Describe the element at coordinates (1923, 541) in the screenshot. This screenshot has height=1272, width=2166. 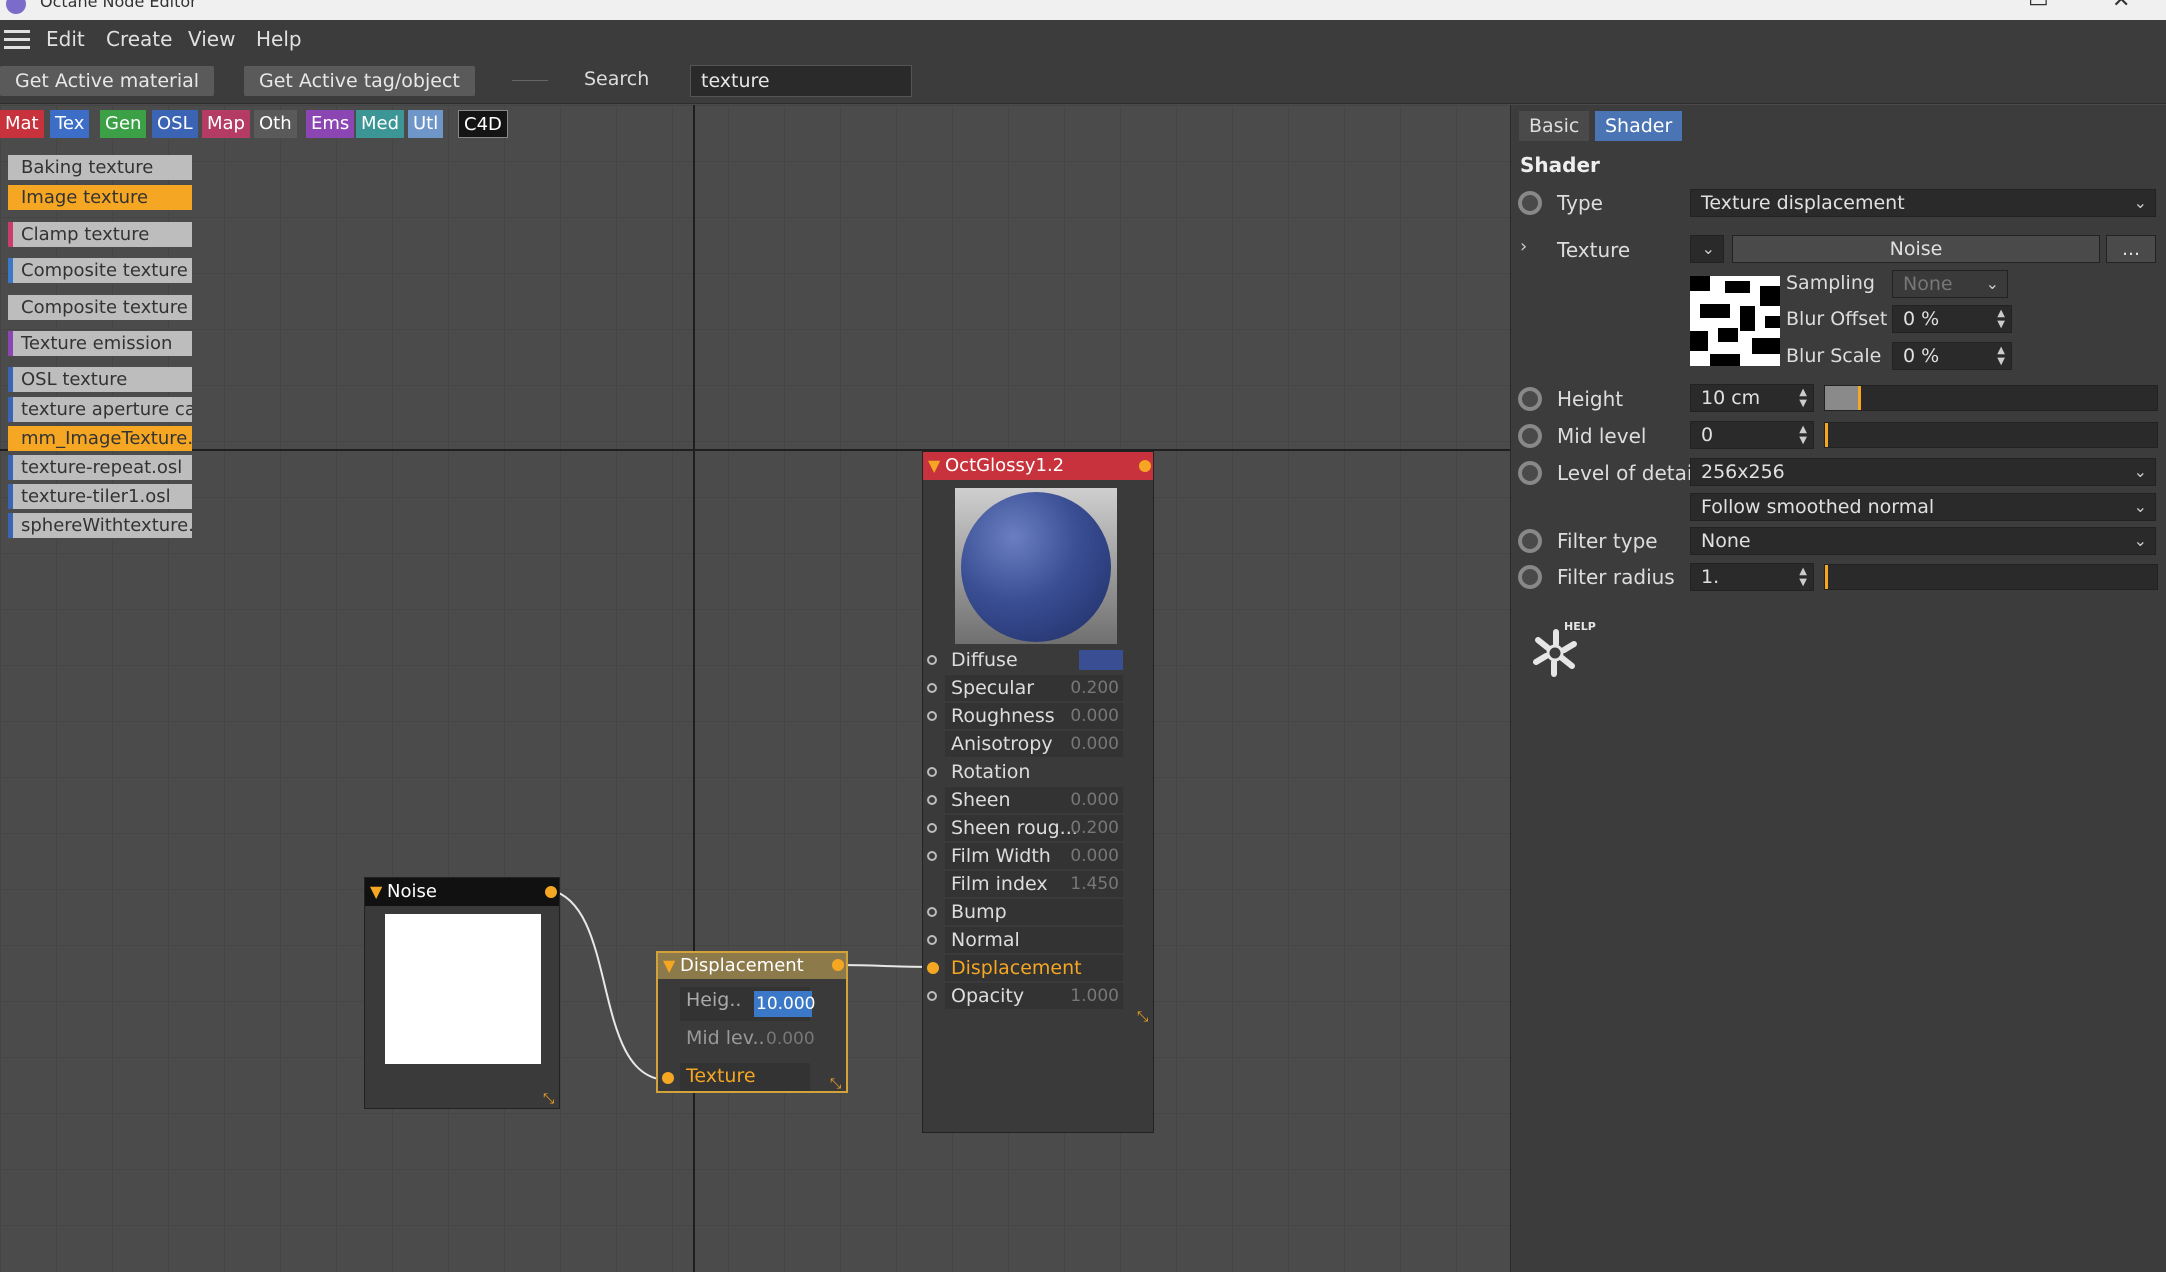
I see `filter-type-dropdown: None ⌄` at that location.